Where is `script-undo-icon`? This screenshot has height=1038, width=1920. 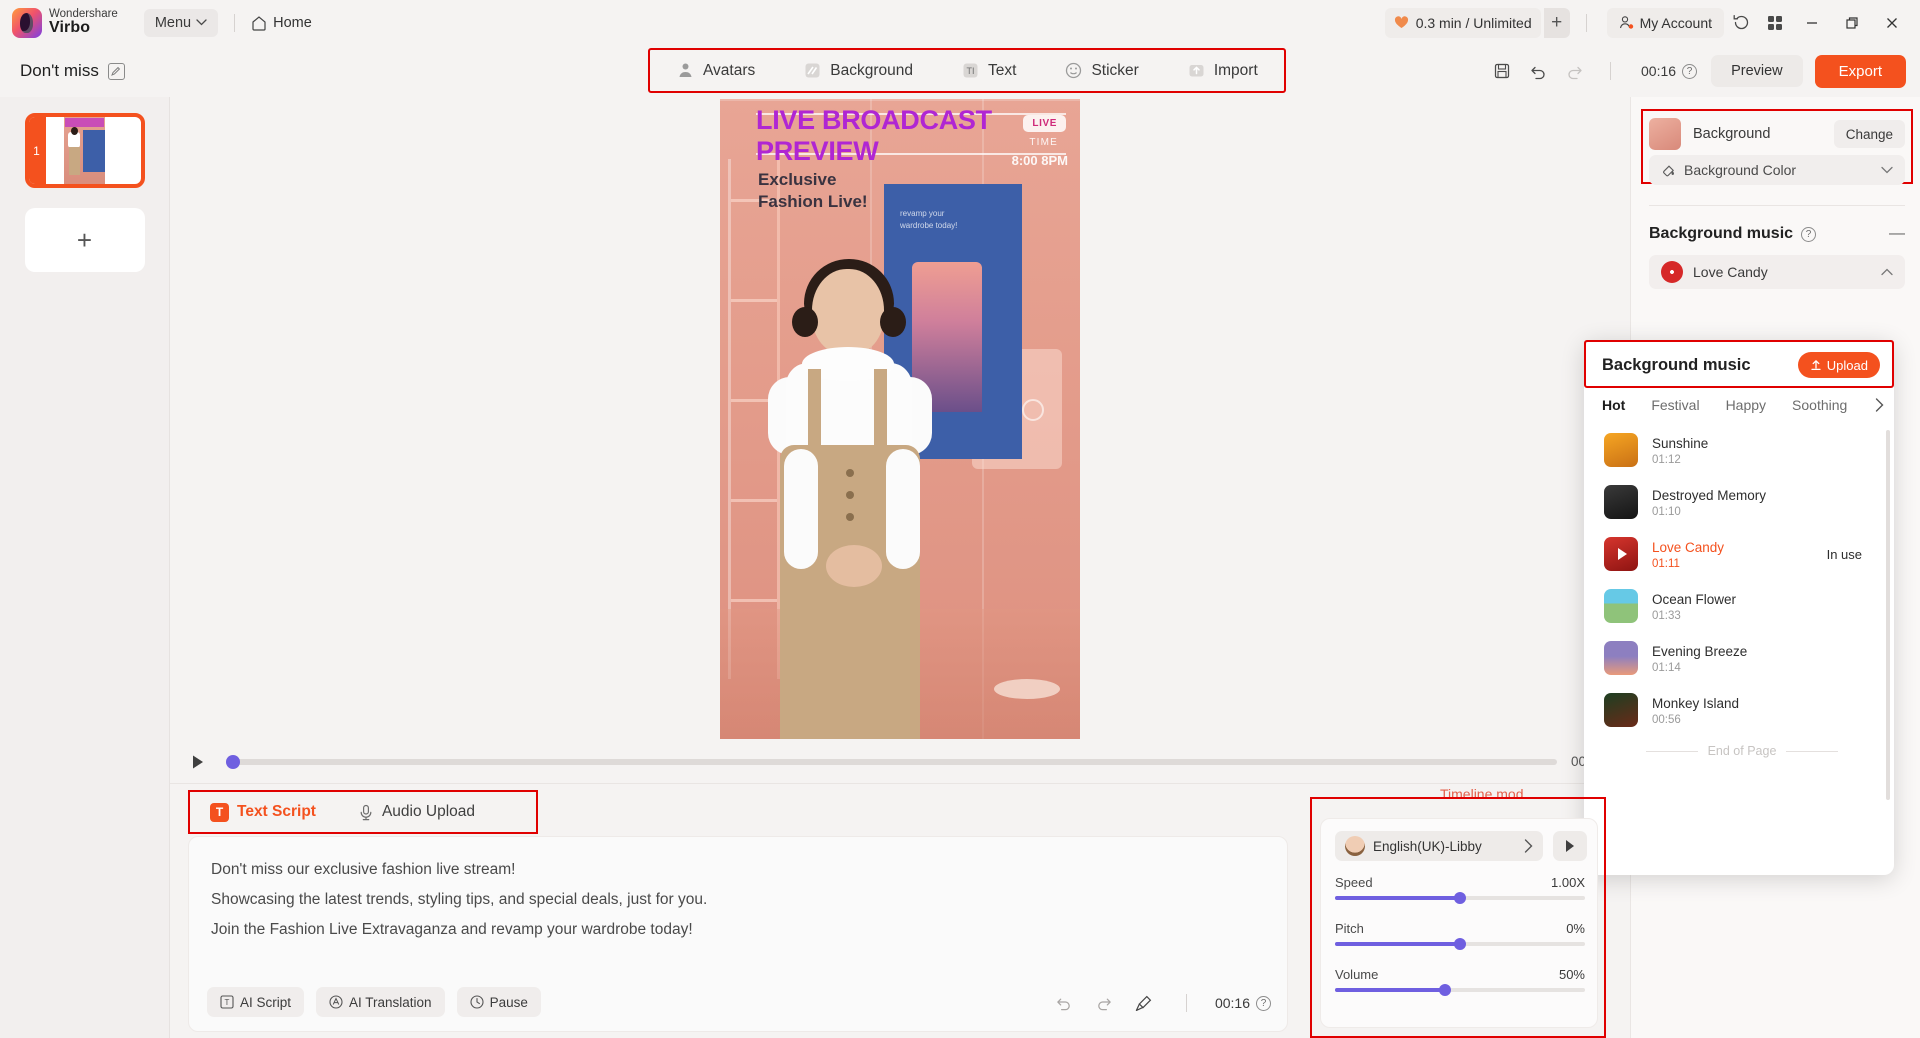 script-undo-icon is located at coordinates (1064, 1003).